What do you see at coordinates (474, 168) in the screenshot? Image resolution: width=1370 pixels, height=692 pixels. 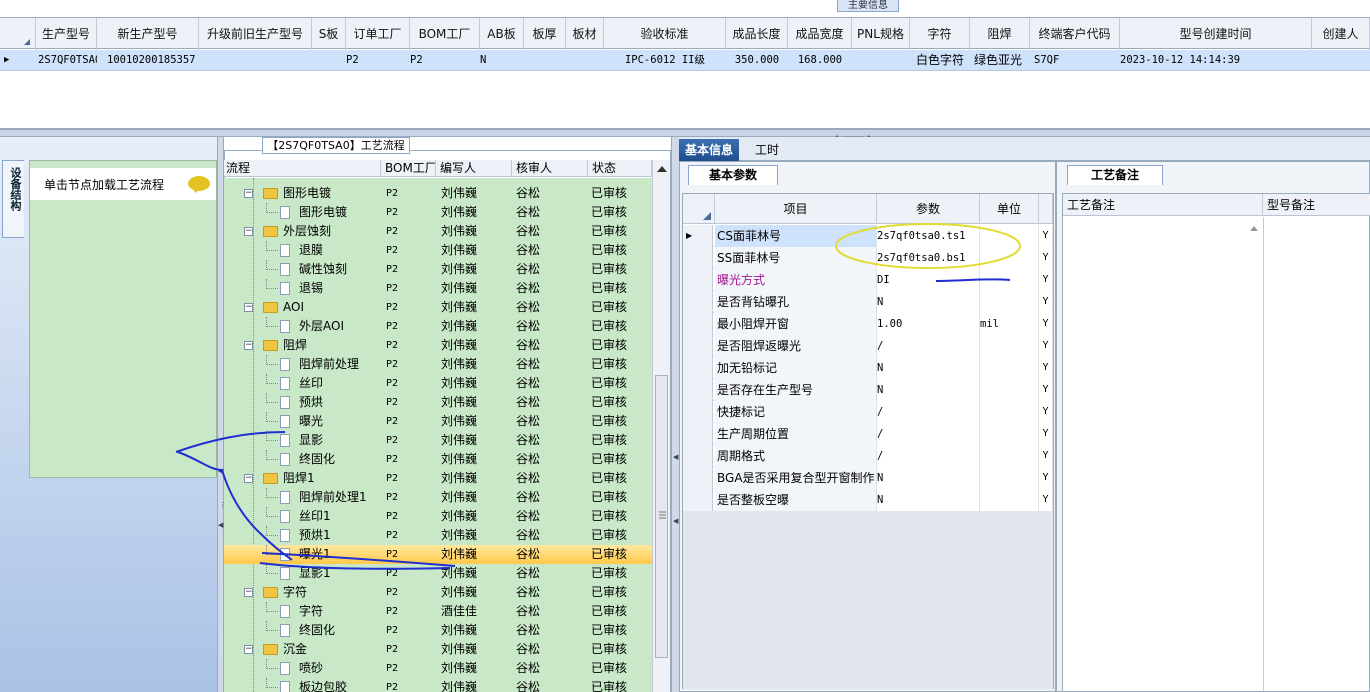 I see `tree-col-header: 编写人` at bounding box center [474, 168].